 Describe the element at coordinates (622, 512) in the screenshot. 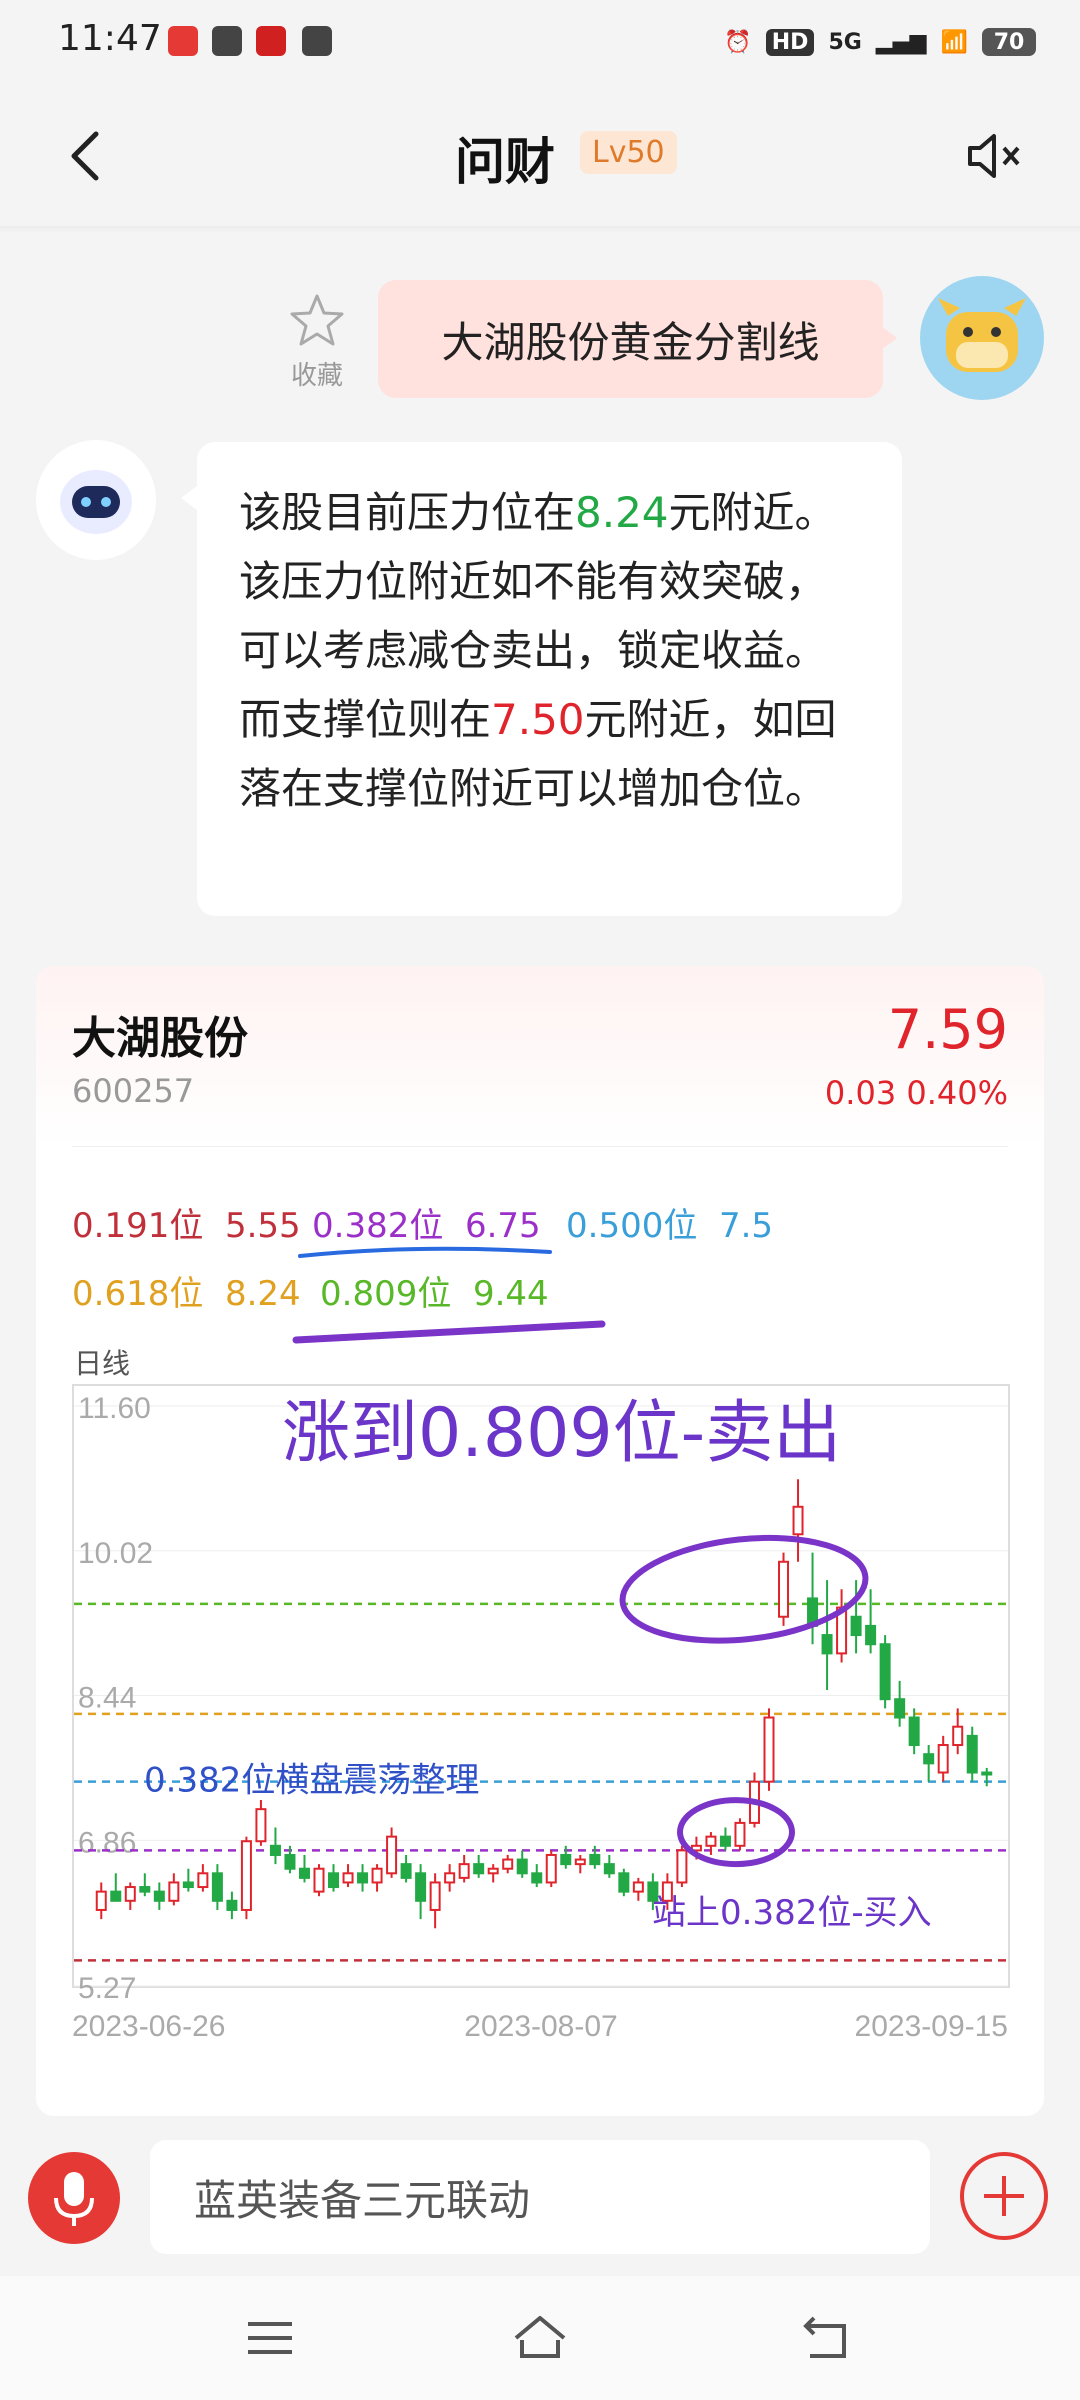

I see `pressure-level-value: 8.24` at that location.